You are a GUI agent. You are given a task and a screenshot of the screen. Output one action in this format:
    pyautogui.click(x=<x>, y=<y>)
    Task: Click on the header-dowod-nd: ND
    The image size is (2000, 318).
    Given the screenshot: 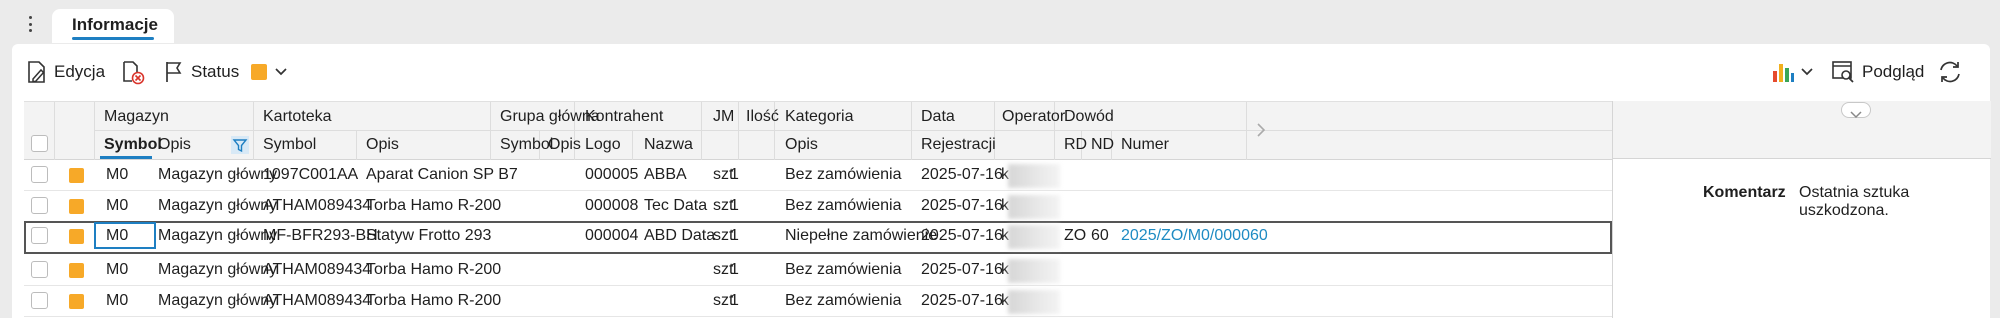 What is the action you would take?
    pyautogui.click(x=1102, y=145)
    